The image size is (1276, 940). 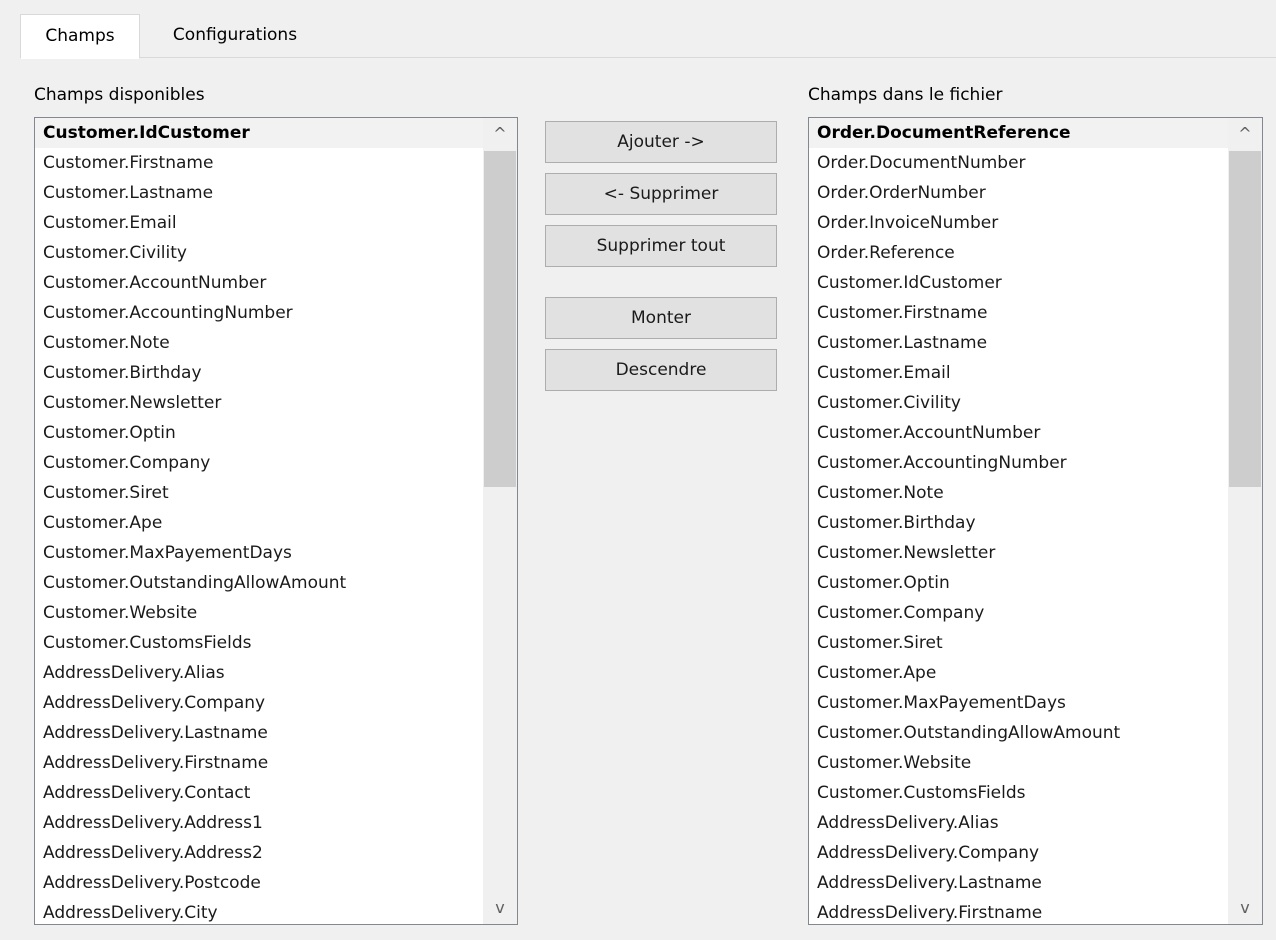 I want to click on tab-strip: Champs Configurations, so click(x=648, y=36).